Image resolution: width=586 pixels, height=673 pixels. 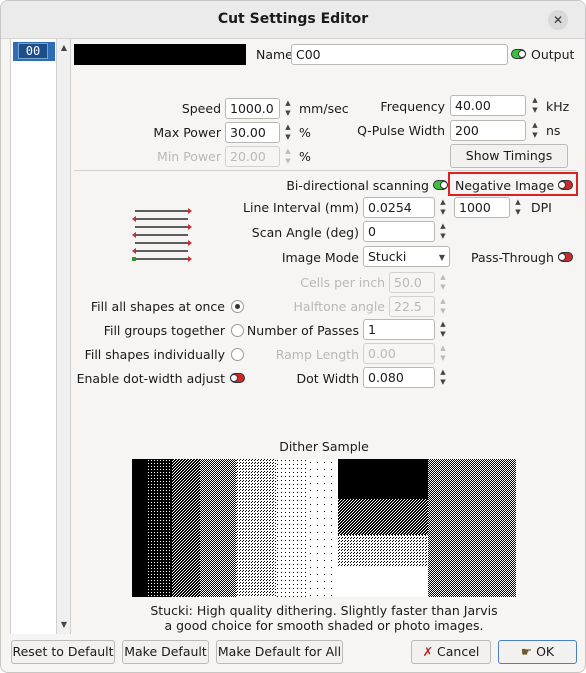 What do you see at coordinates (387, 256) in the screenshot?
I see `image-mode-value: Stucki` at bounding box center [387, 256].